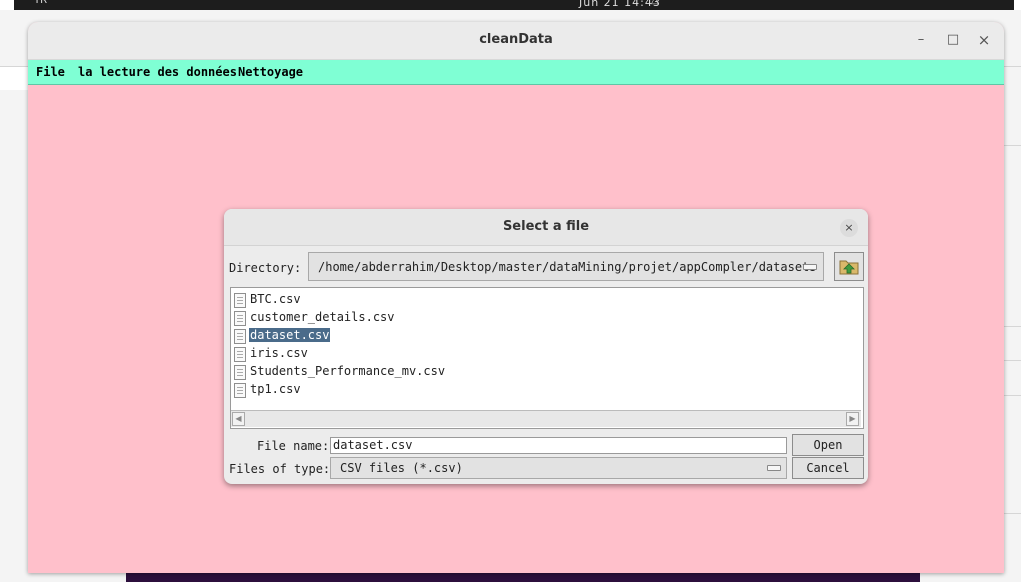  I want to click on window-titlebar: cleanData – □ ×, so click(516, 41).